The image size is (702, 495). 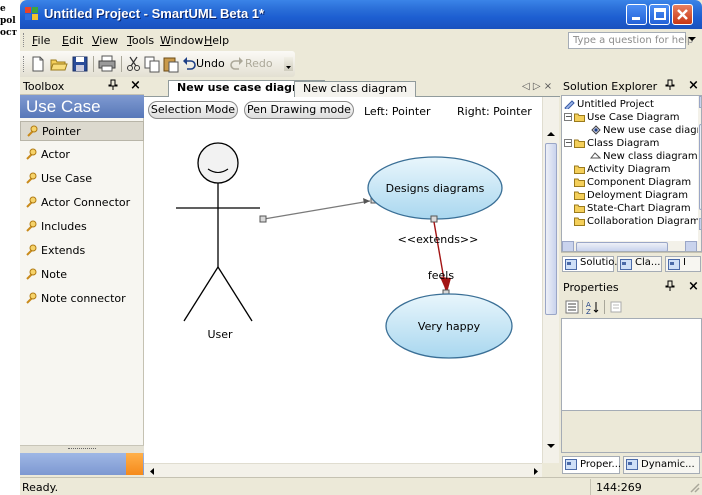 What do you see at coordinates (633, 40) in the screenshot?
I see `help-search-placeholder: Type a question for help` at bounding box center [633, 40].